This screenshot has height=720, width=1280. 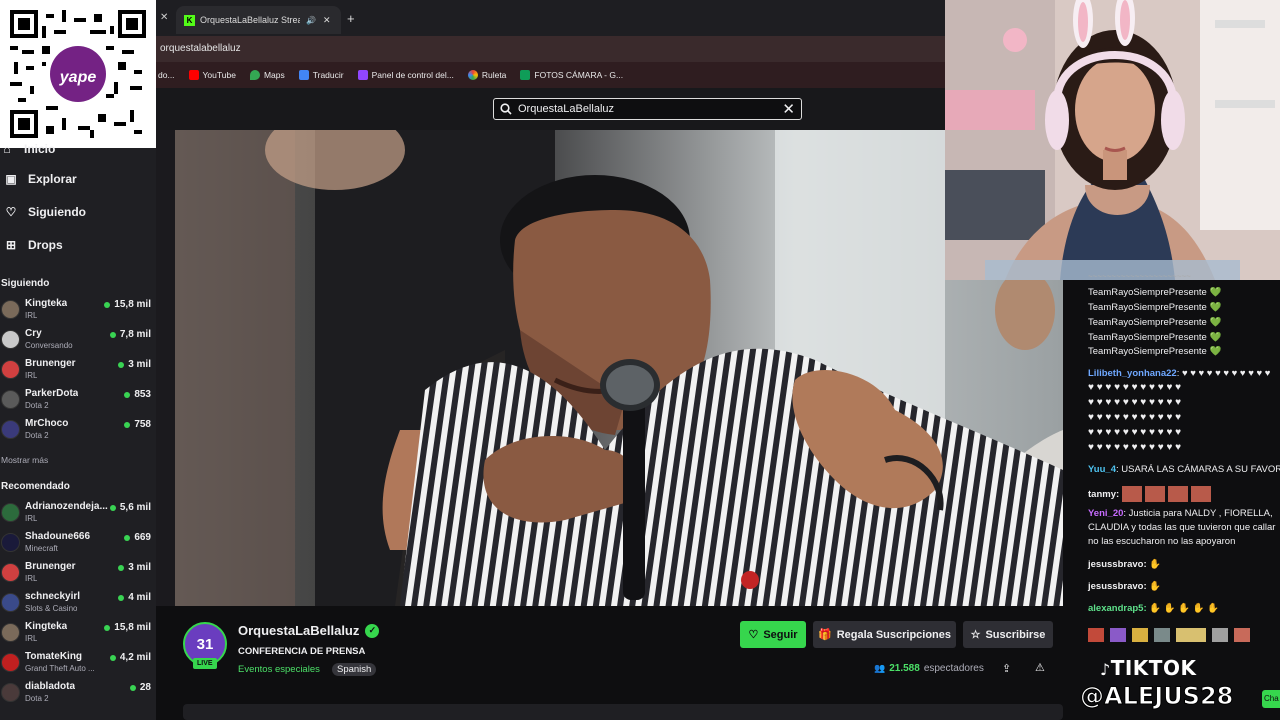 I want to click on chat-username: alexandrap5:, so click(x=1117, y=608).